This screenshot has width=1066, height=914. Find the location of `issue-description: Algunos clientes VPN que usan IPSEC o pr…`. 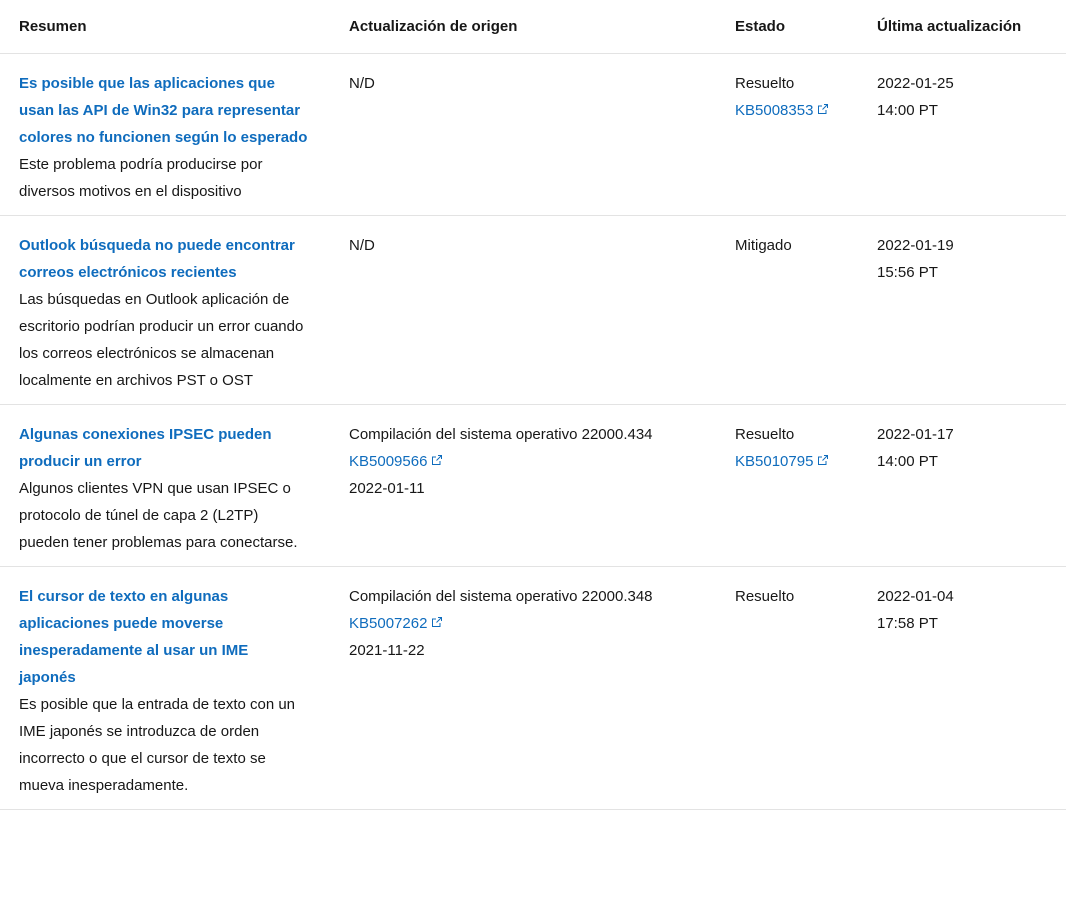

issue-description: Algunos clientes VPN que usan IPSEC o pr… is located at coordinates (158, 515).